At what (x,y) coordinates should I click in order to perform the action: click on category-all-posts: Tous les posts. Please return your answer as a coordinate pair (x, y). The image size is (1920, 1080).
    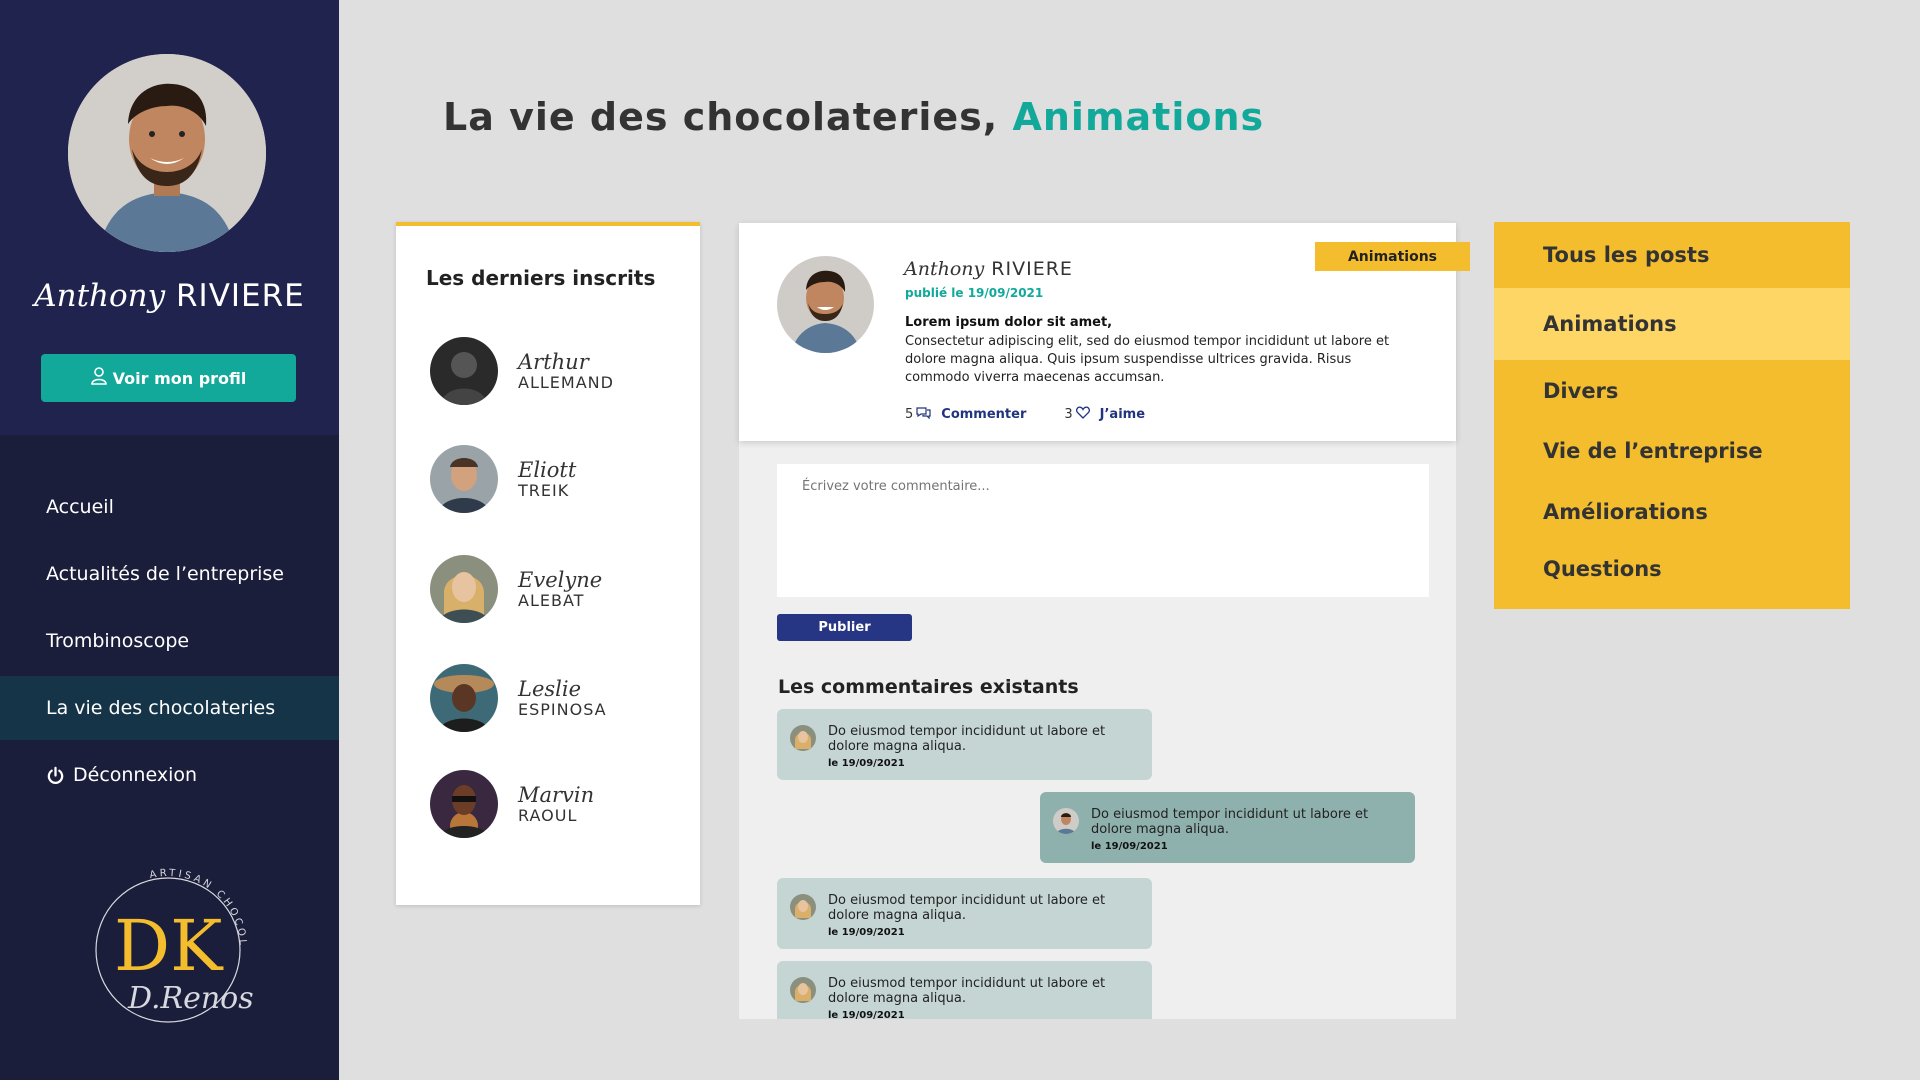
    Looking at the image, I should click on (1672, 255).